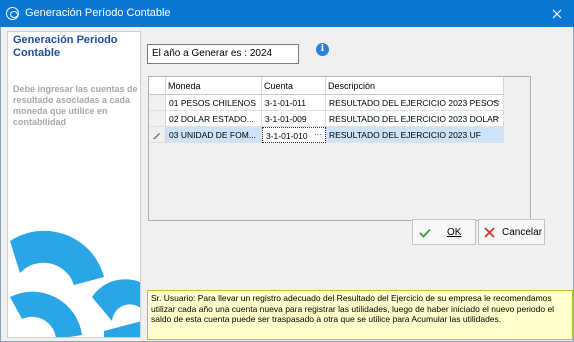 This screenshot has height=342, width=574. I want to click on title-bar: Generación Período Contable, so click(287, 13).